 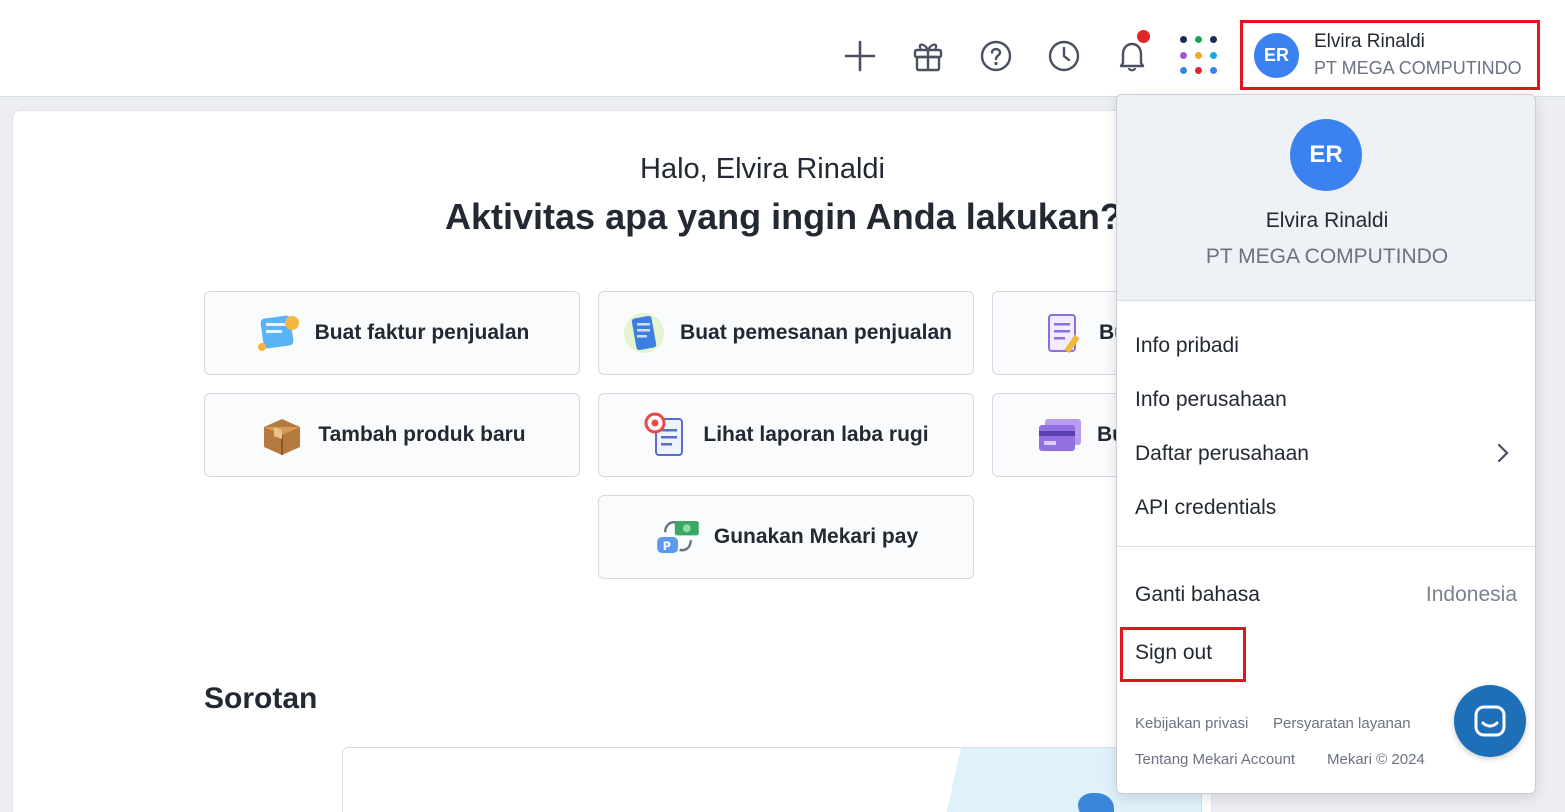 I want to click on plus-icon, so click(x=860, y=56).